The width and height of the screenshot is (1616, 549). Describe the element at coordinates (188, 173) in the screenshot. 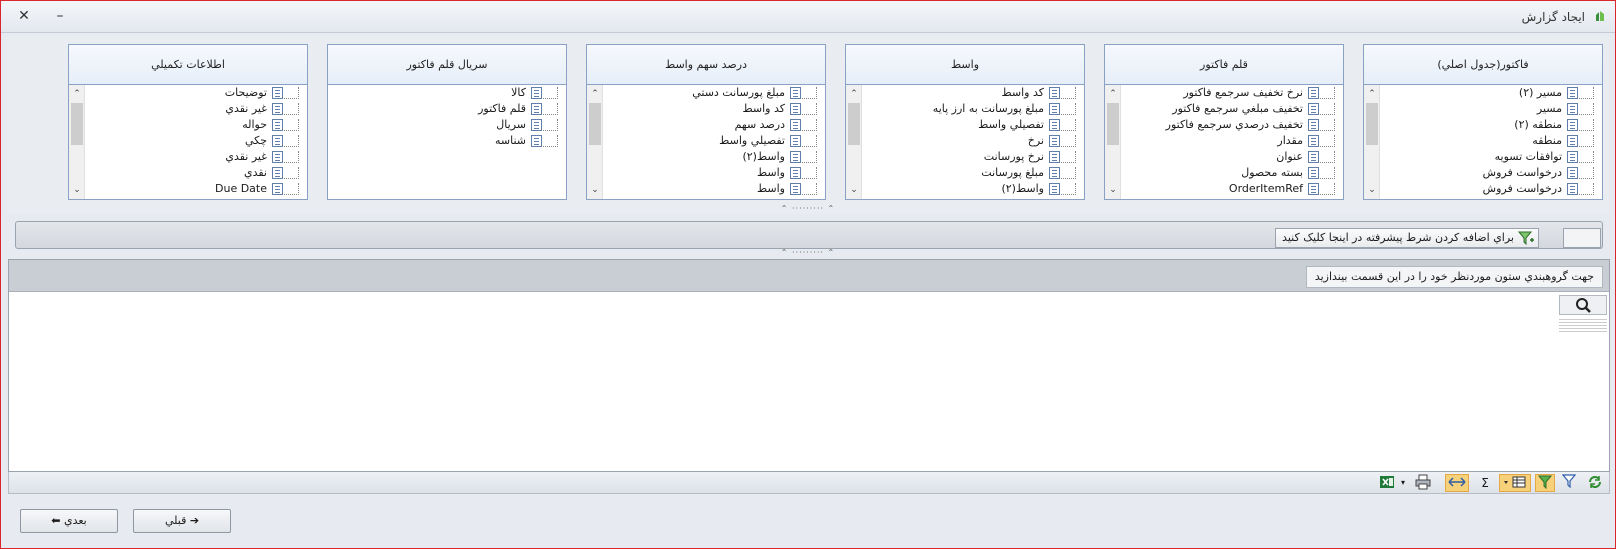

I see `field-item: نقدي` at that location.